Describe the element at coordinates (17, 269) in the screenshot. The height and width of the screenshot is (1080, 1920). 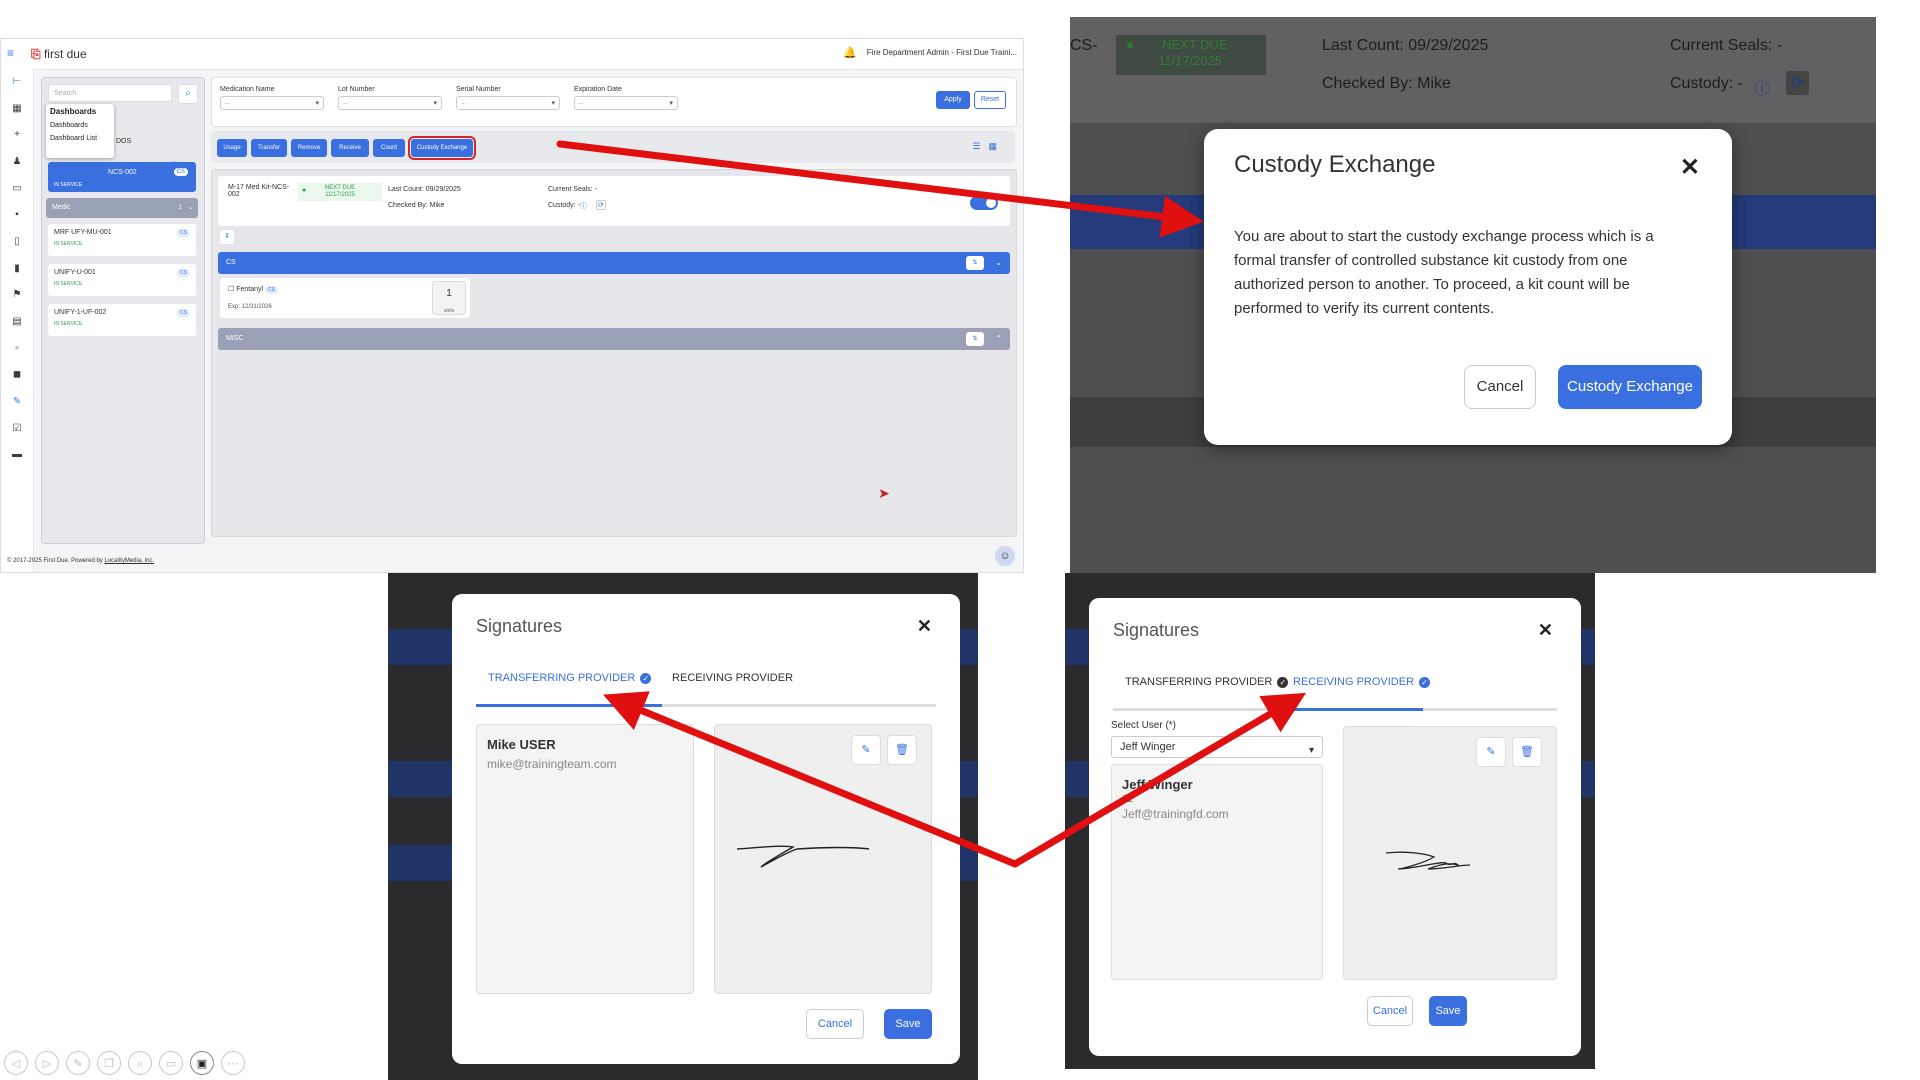
I see `map-icon: ▮` at that location.